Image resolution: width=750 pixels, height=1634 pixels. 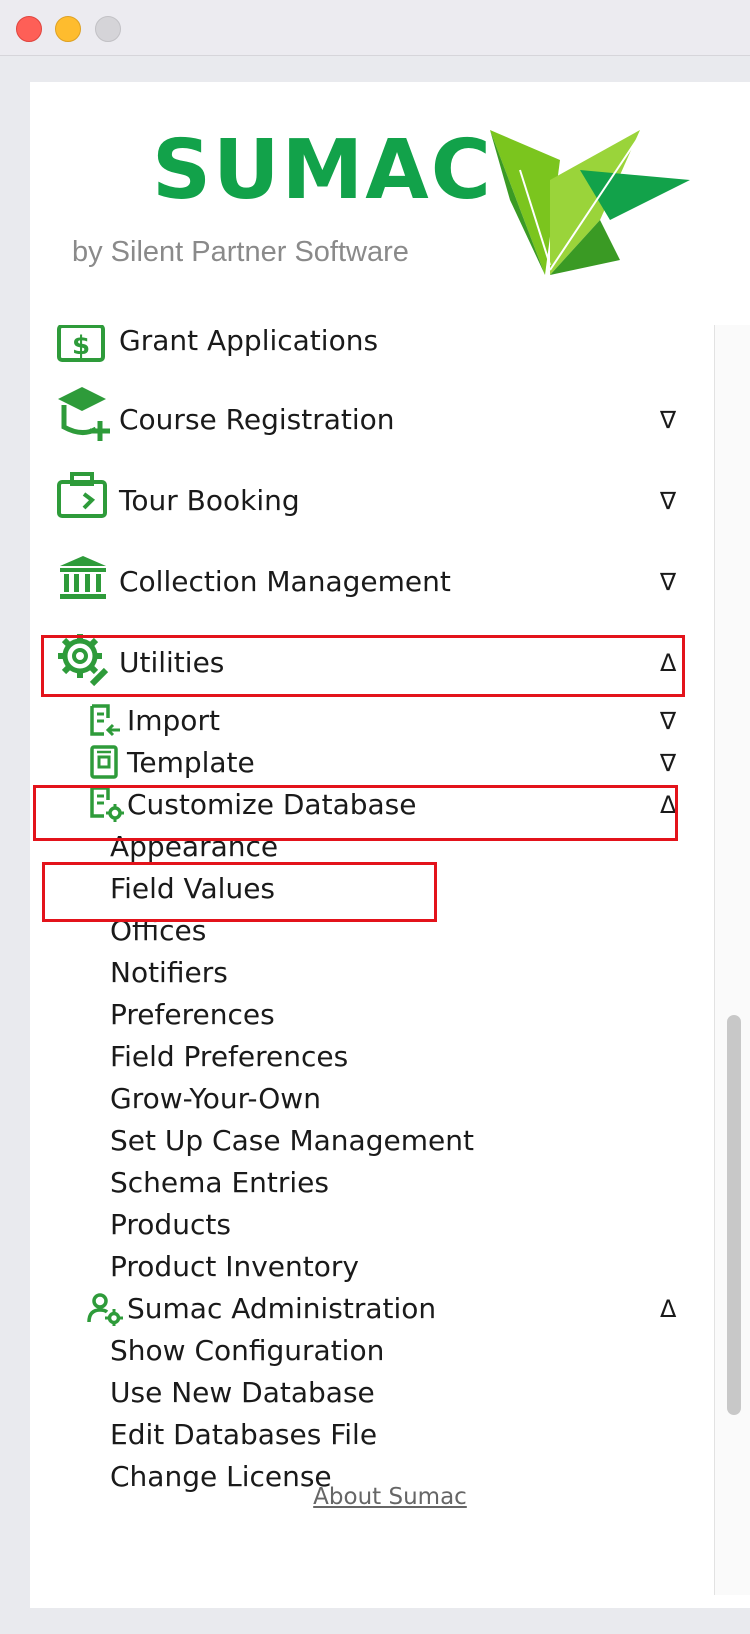 I want to click on customize-item-notifiers: Notifiers, so click(x=372, y=973).